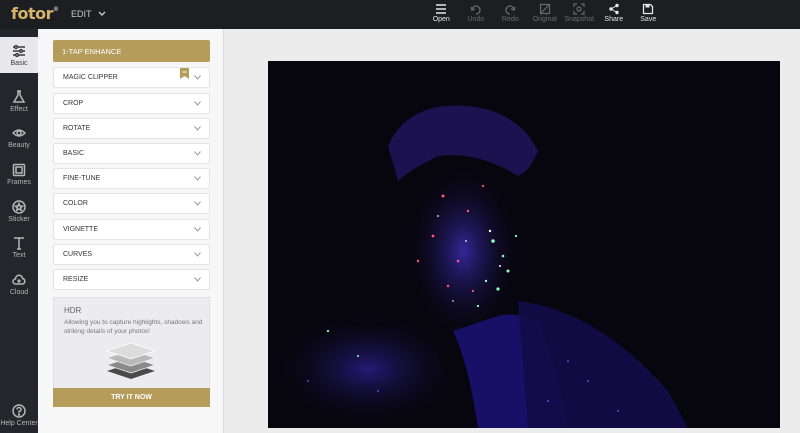 Image resolution: width=800 pixels, height=433 pixels. I want to click on accordion-curves: CURVES, so click(131, 254).